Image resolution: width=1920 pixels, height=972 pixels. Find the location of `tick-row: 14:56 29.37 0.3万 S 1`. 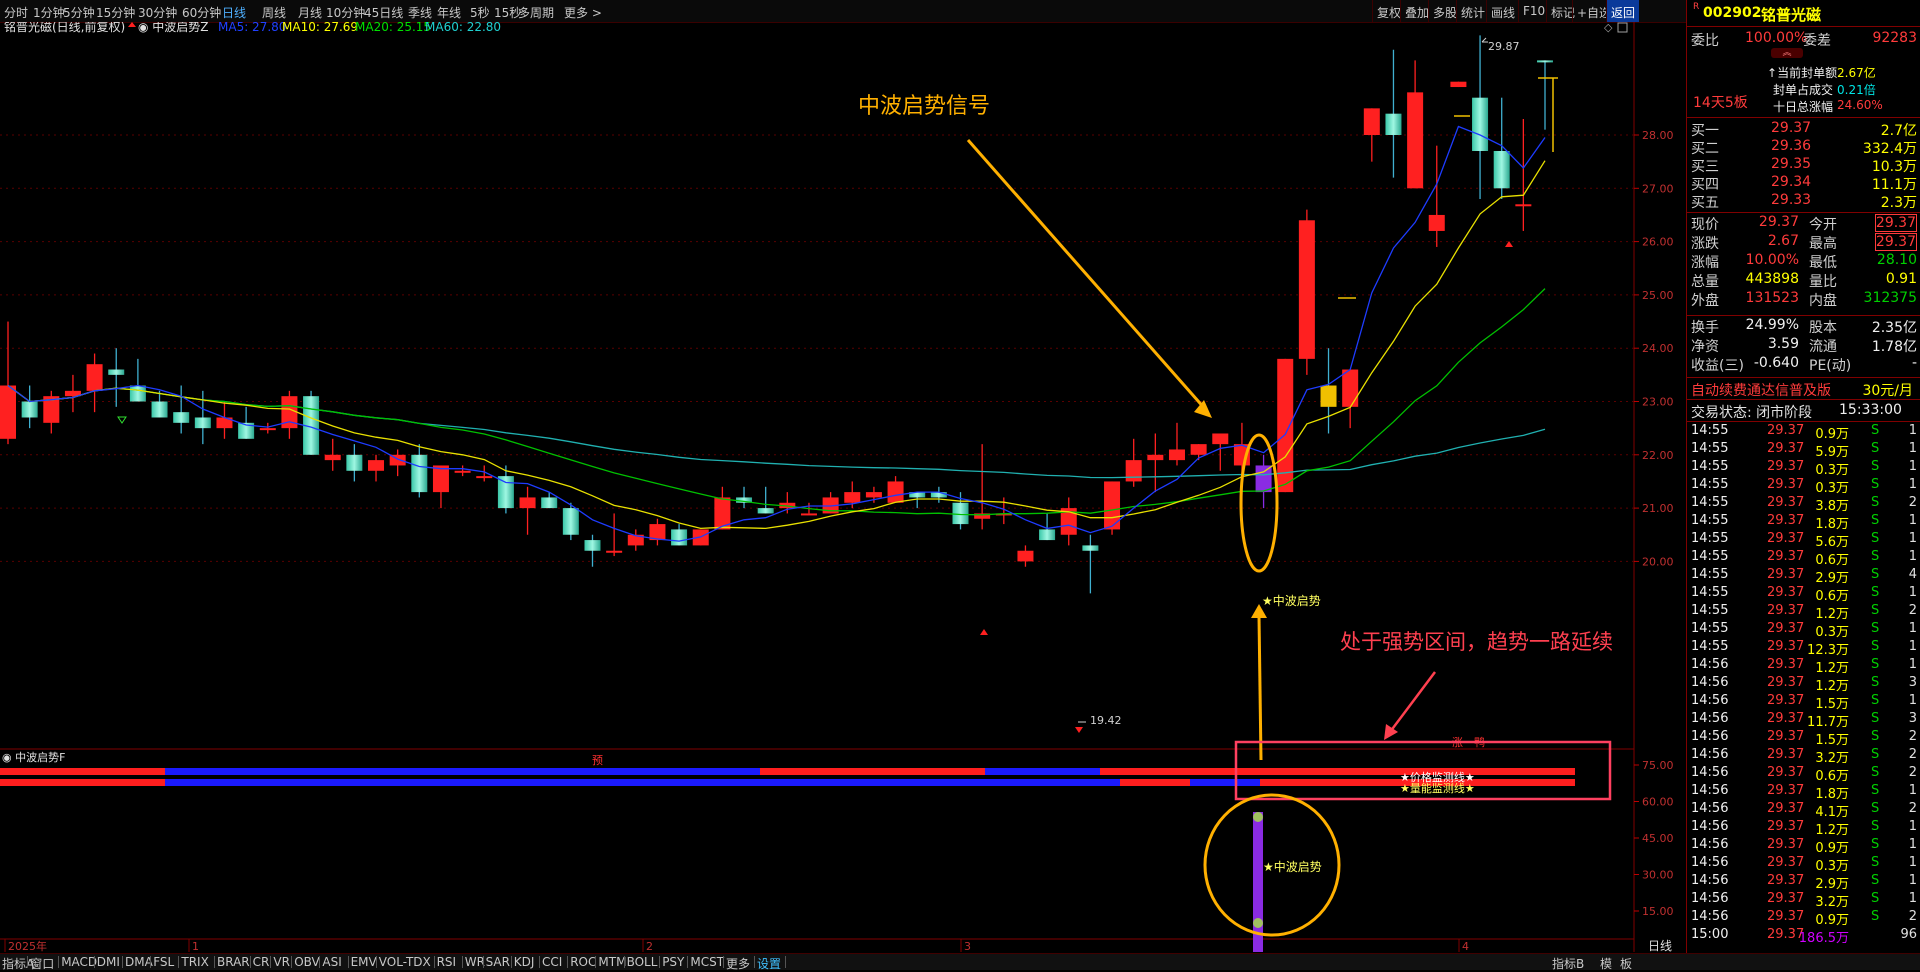

tick-row: 14:56 29.37 0.3万 S 1 is located at coordinates (1804, 864).